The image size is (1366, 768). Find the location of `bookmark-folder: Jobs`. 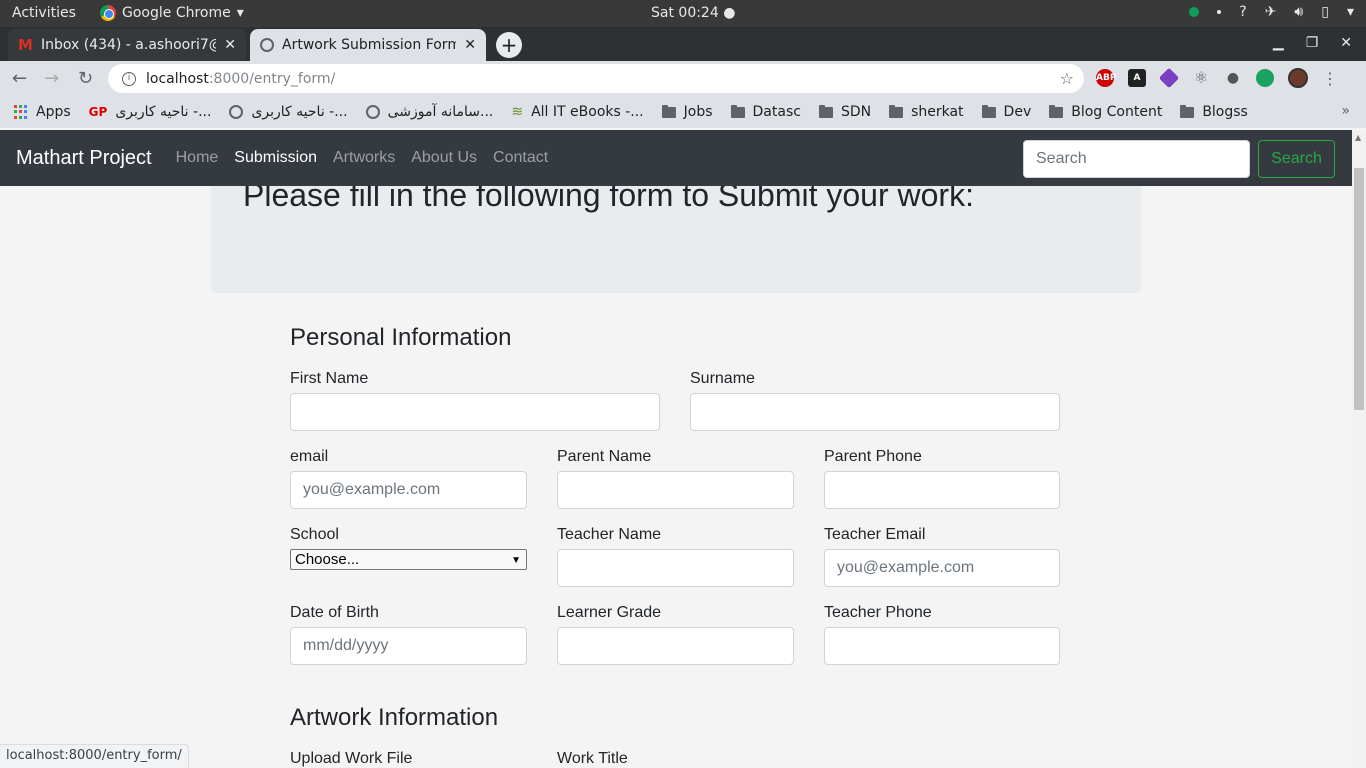

bookmark-folder: Jobs is located at coordinates (687, 112).